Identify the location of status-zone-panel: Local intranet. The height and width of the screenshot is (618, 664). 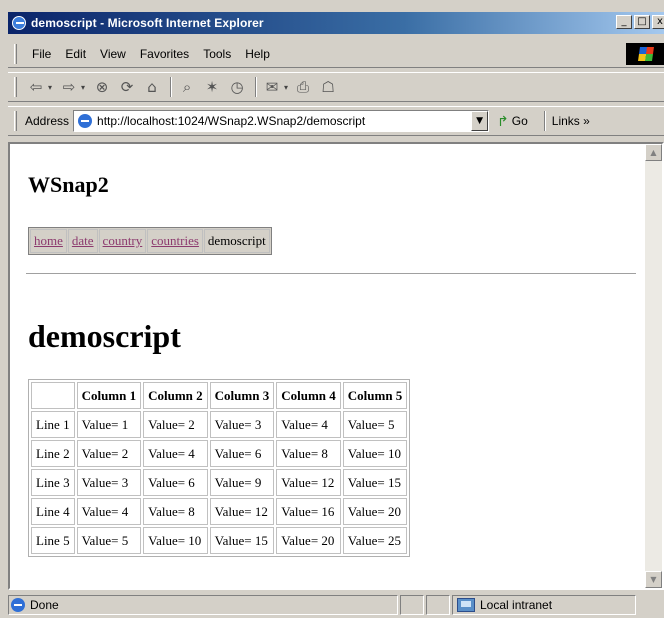
(544, 605).